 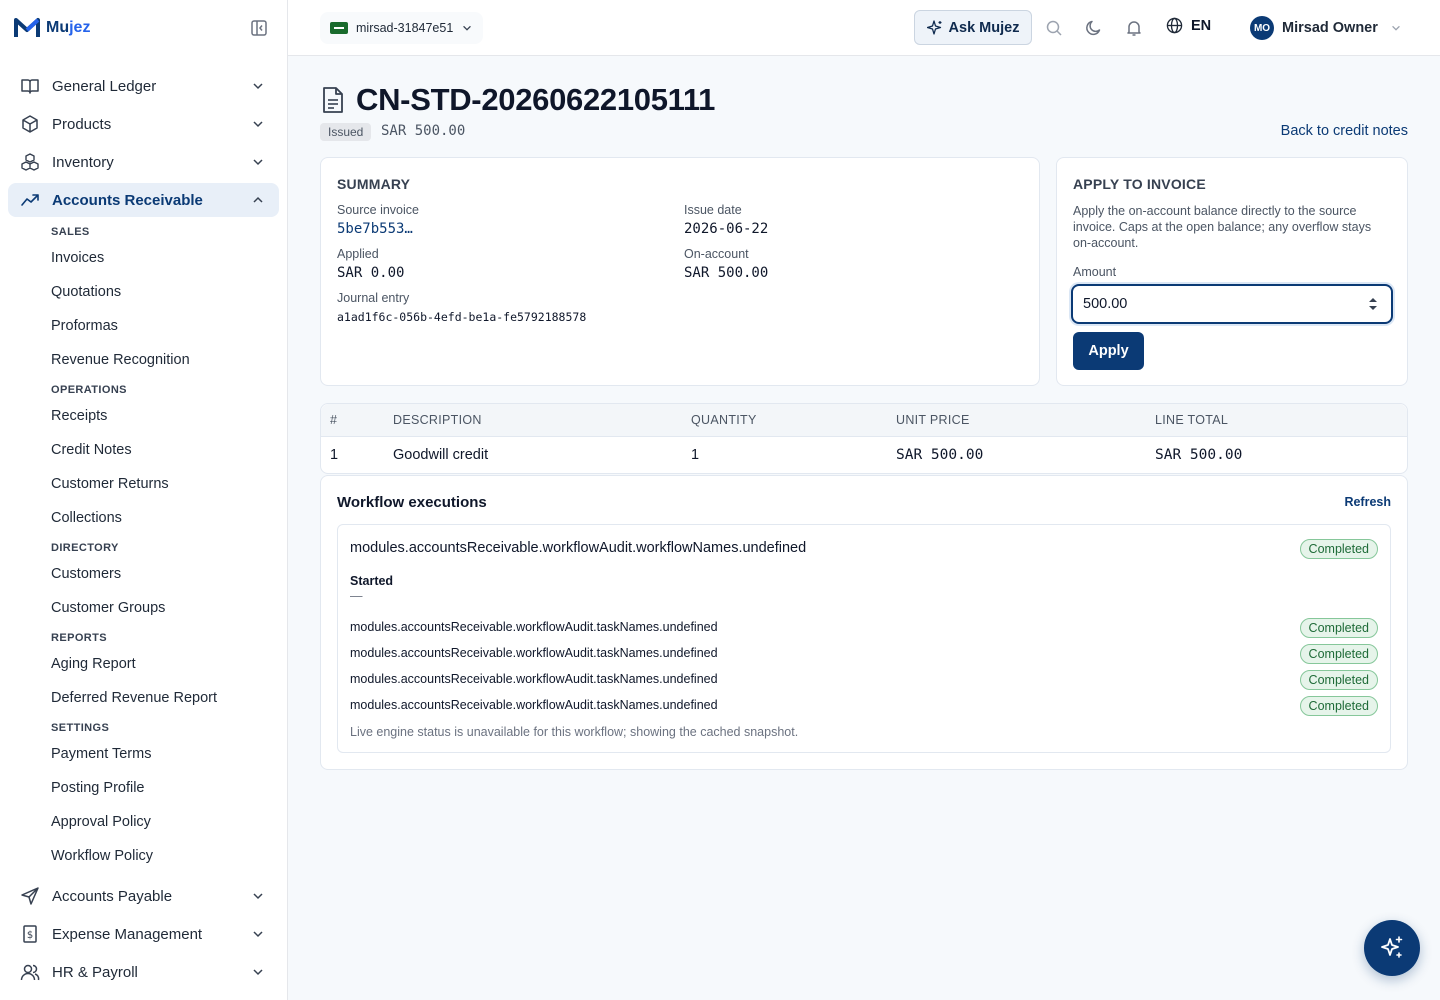 I want to click on started-value: —, so click(x=356, y=596).